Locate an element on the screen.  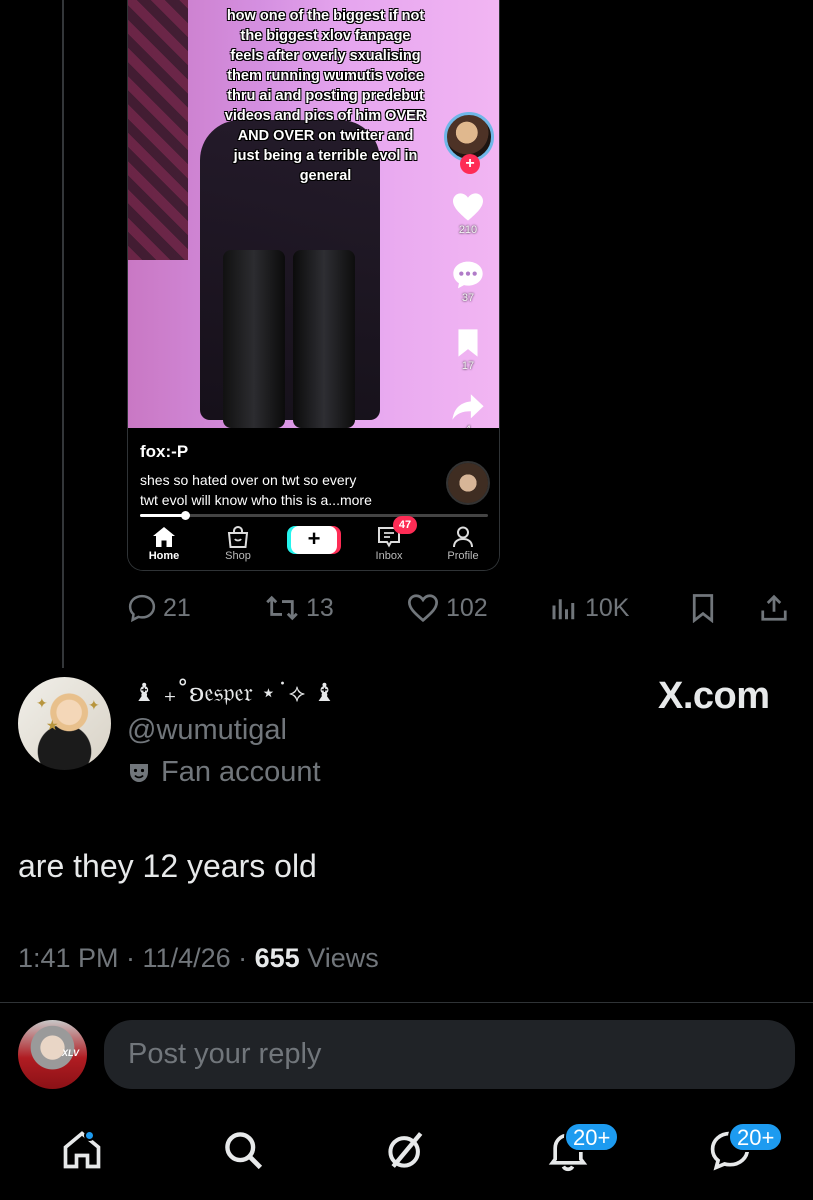
nav-search is located at coordinates (243, 1156).